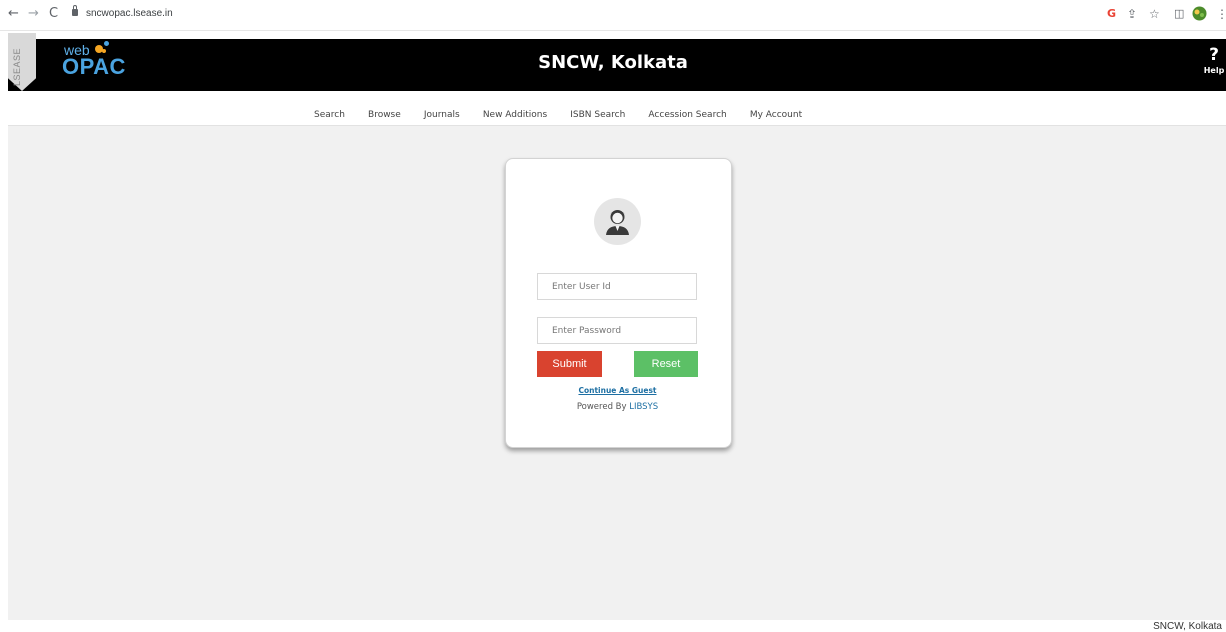 Image resolution: width=1226 pixels, height=632 pixels. I want to click on profile-icon, so click(1199, 15).